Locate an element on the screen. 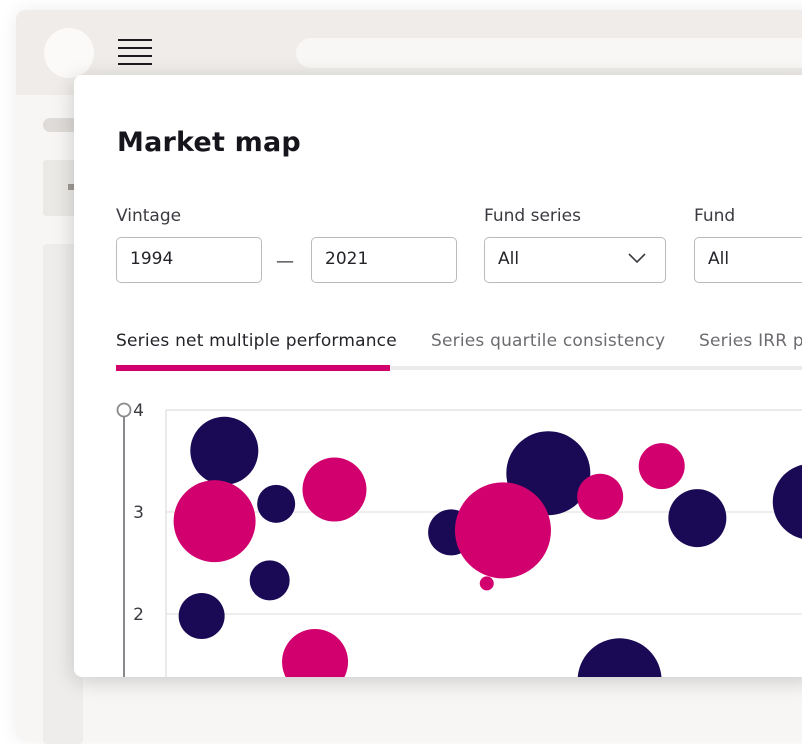  hamburger-menu-icon is located at coordinates (135, 53).